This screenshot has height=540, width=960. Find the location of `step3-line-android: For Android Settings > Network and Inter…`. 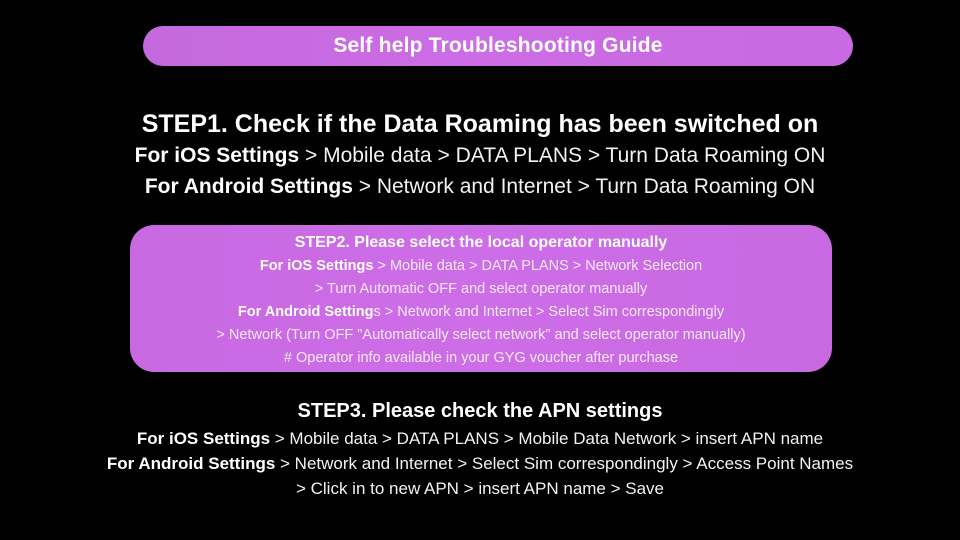

step3-line-android: For Android Settings > Network and Inter… is located at coordinates (480, 463).